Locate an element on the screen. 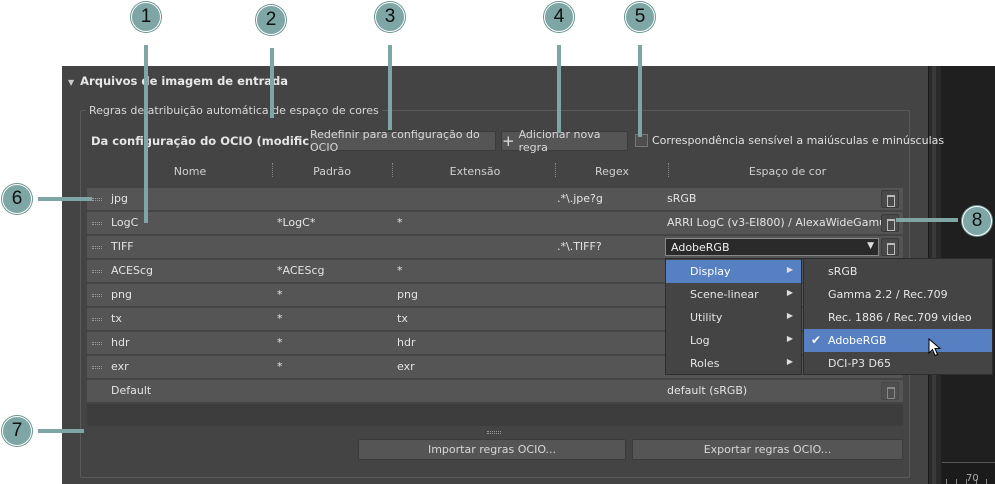  menu-item-utility: Utility ▶ is located at coordinates (733, 317).